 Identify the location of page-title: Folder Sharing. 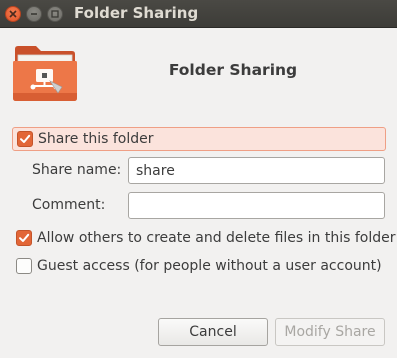
(233, 70).